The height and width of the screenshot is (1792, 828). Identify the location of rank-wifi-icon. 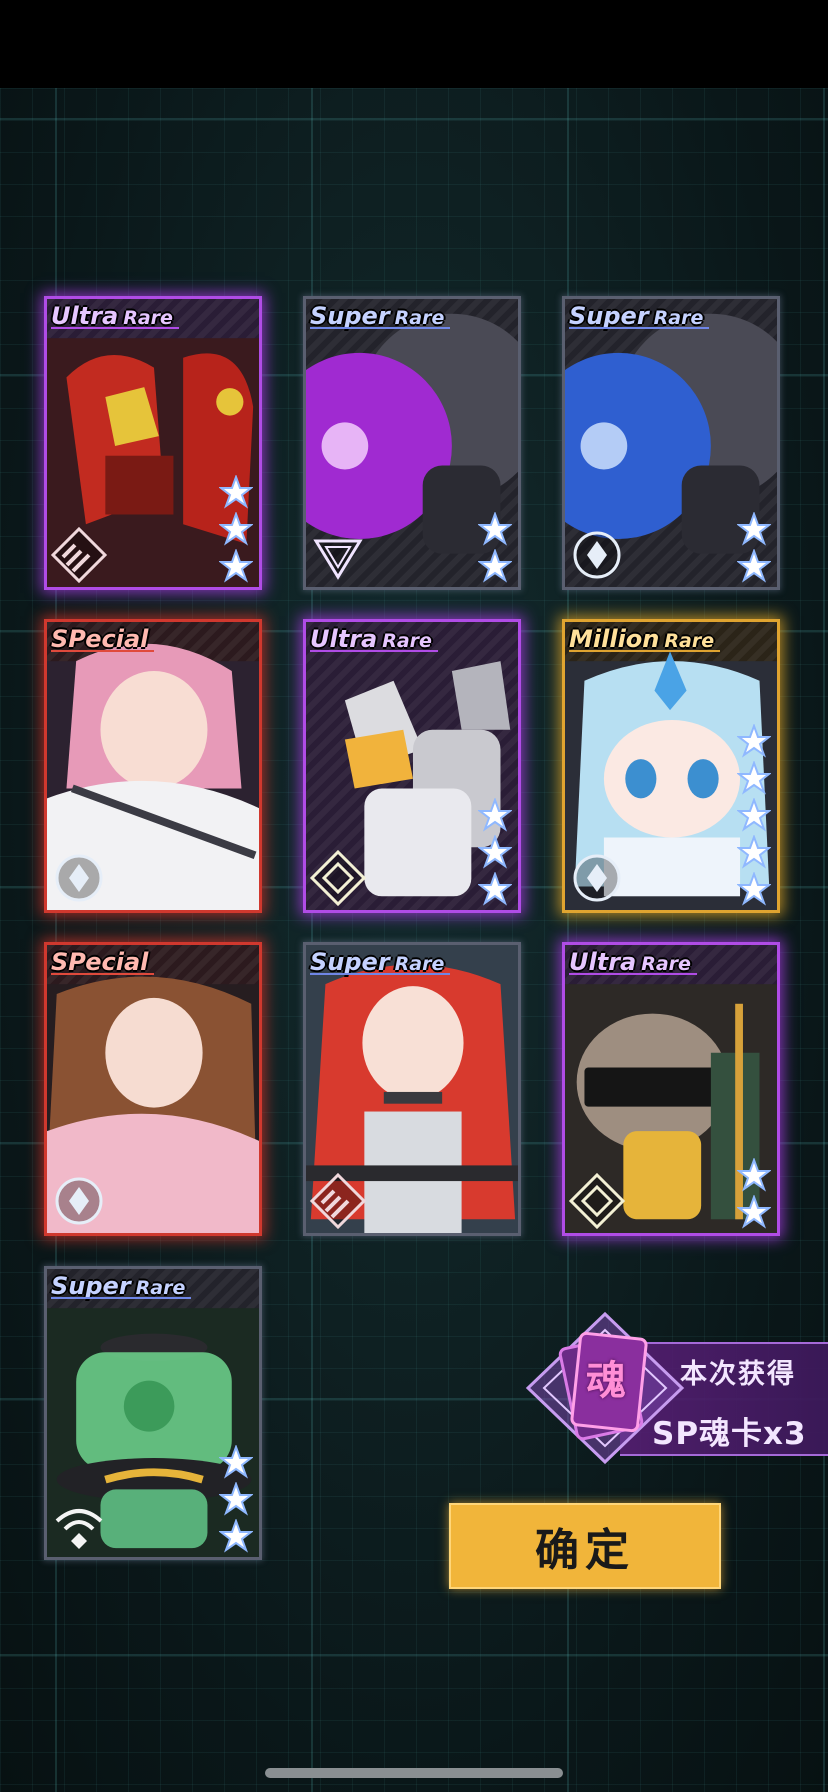
(79, 1529).